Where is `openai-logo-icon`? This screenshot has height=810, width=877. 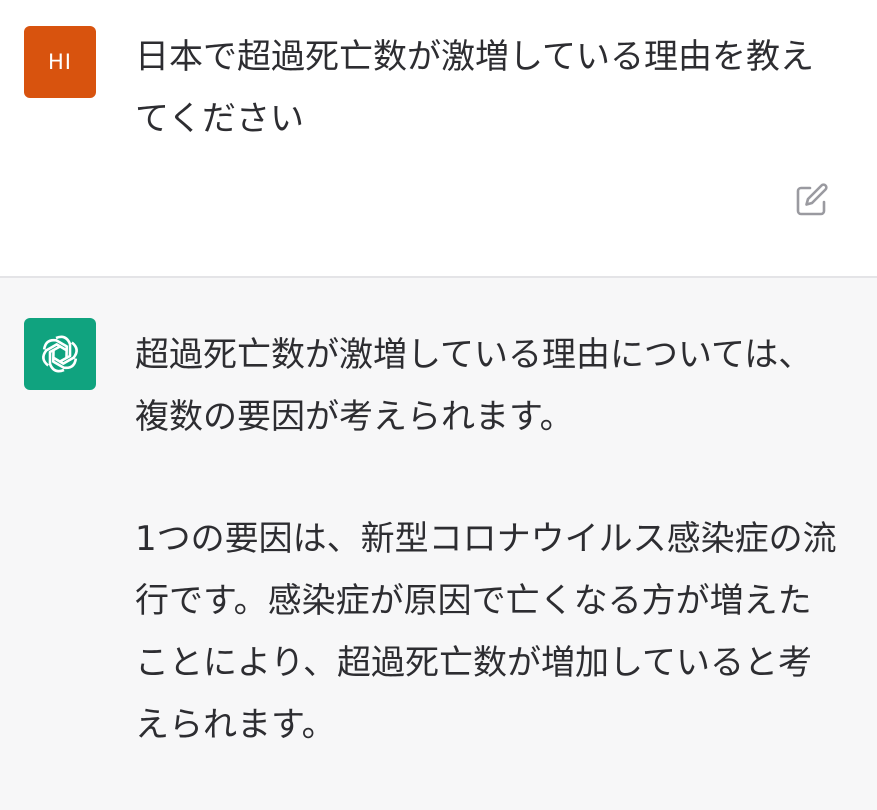 openai-logo-icon is located at coordinates (60, 354).